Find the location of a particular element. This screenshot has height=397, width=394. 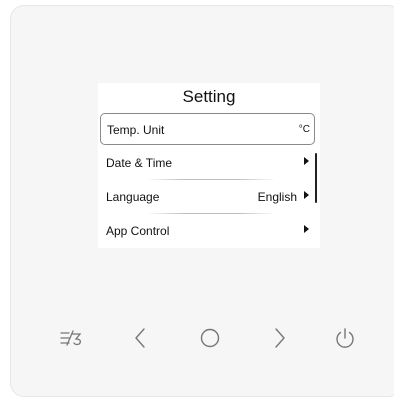

right-button is located at coordinates (280, 338).